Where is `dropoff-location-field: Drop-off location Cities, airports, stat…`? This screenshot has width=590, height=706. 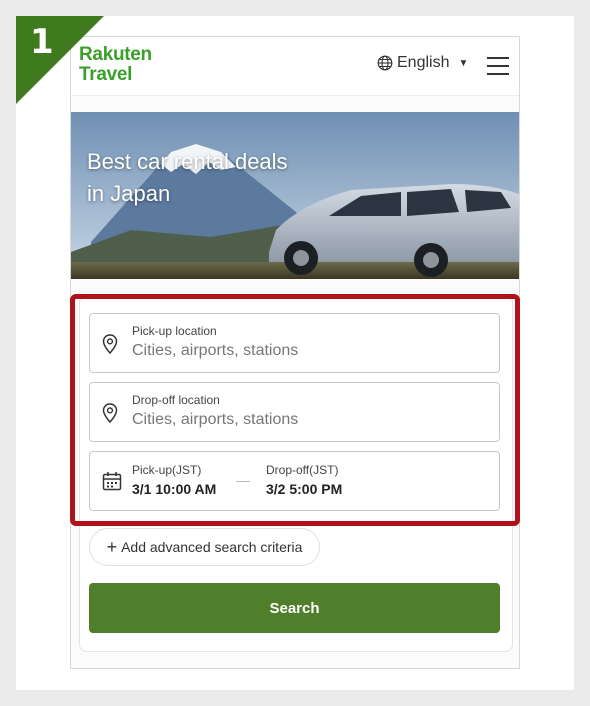
dropoff-location-field: Drop-off location Cities, airports, stat… is located at coordinates (294, 412).